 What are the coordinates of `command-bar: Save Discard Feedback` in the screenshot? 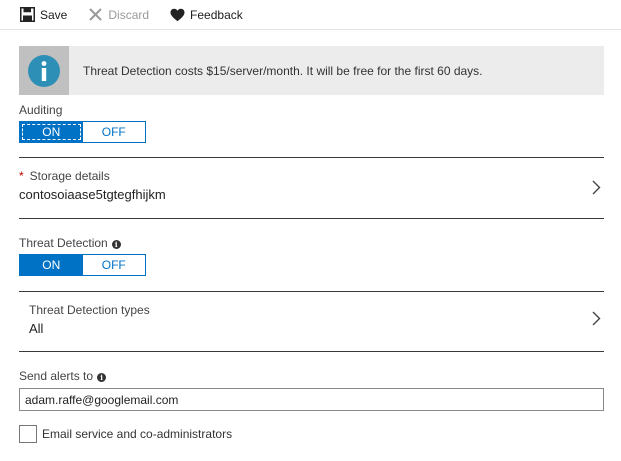 It's located at (310, 15).